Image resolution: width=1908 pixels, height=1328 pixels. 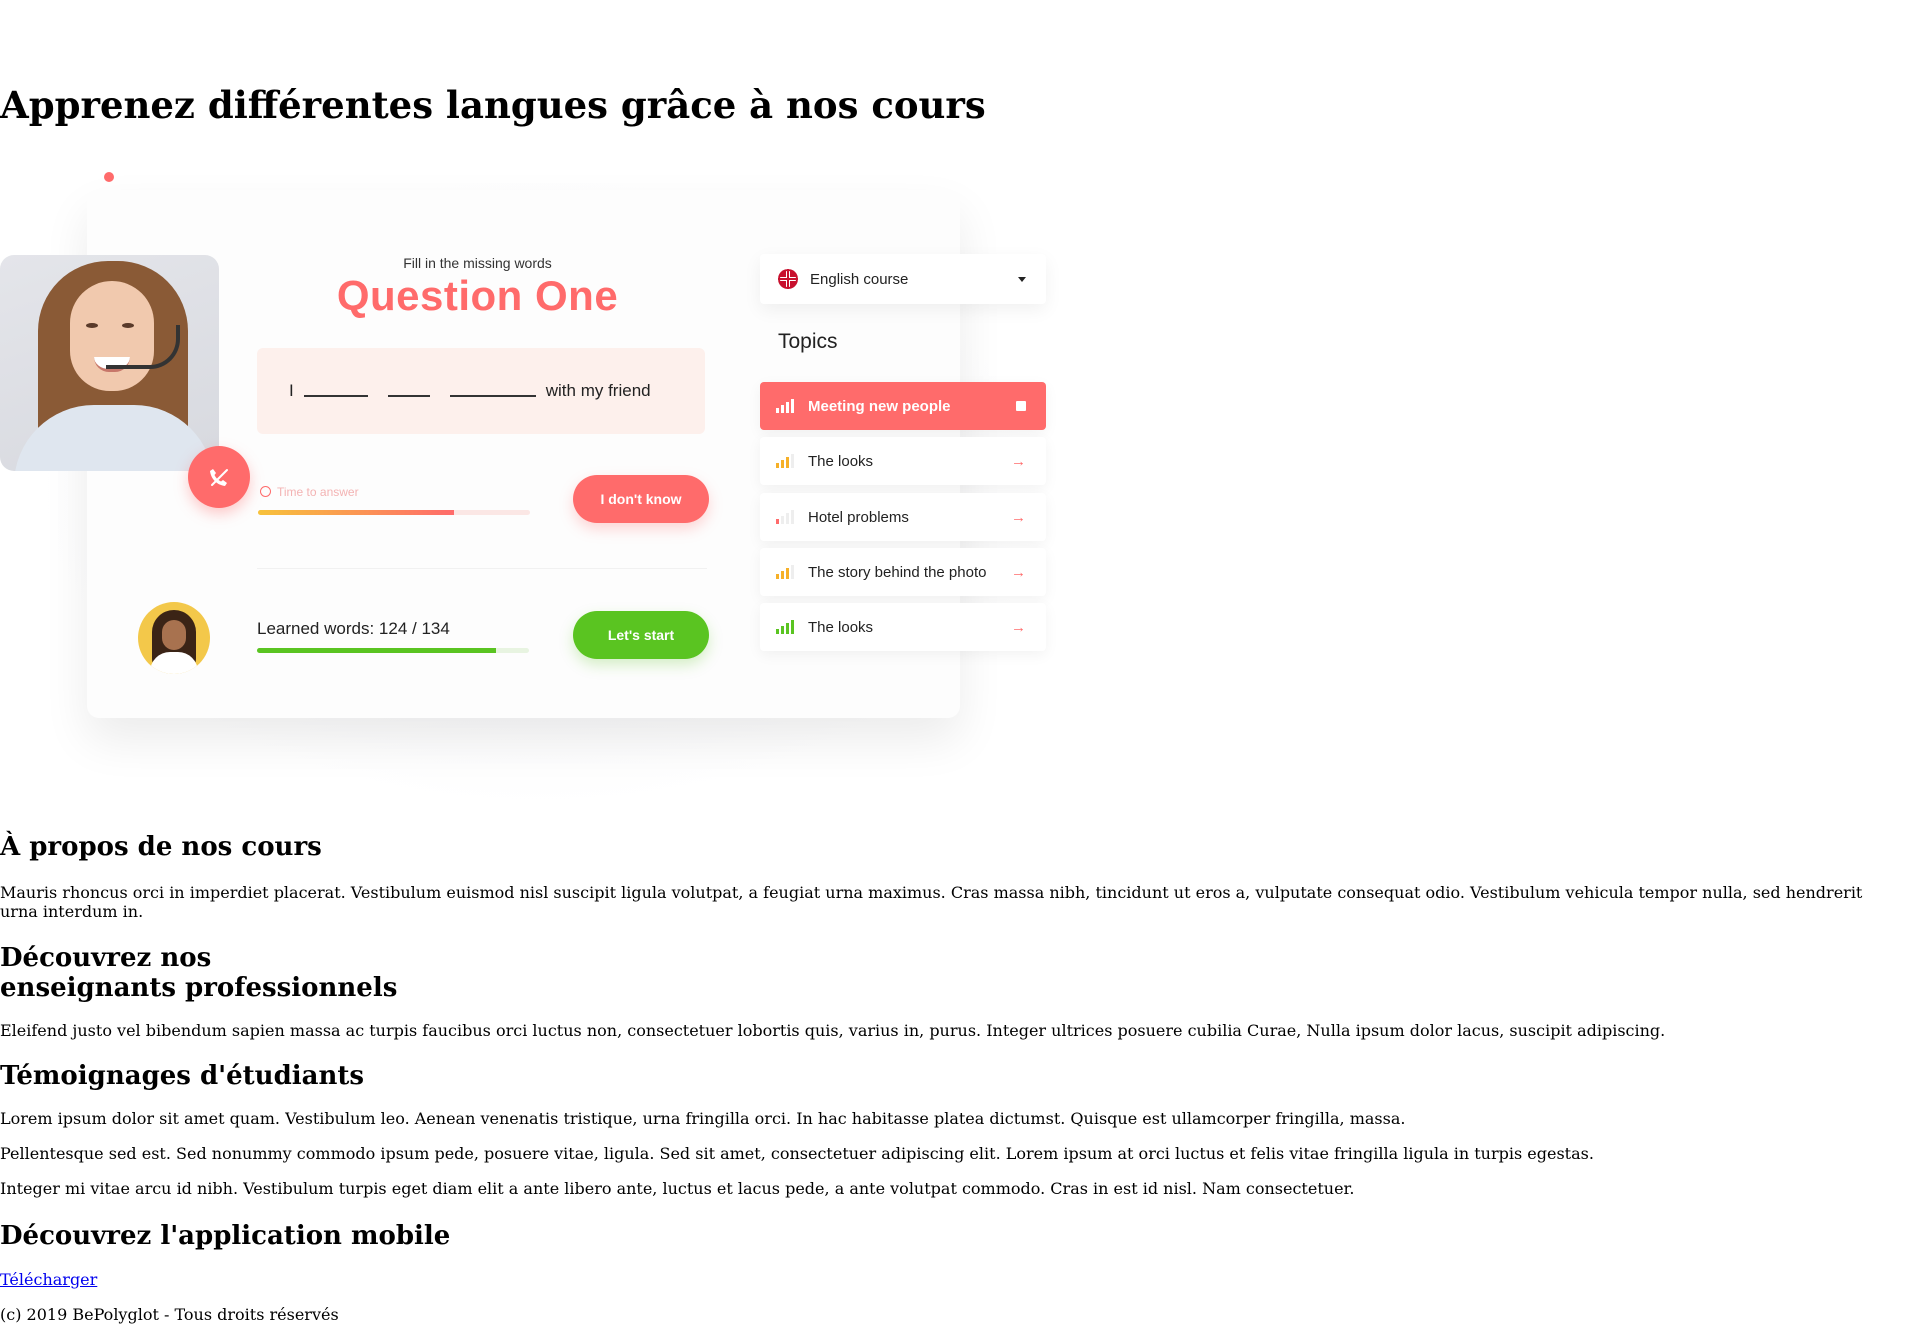 I want to click on course-select-value: English course, so click(x=859, y=279).